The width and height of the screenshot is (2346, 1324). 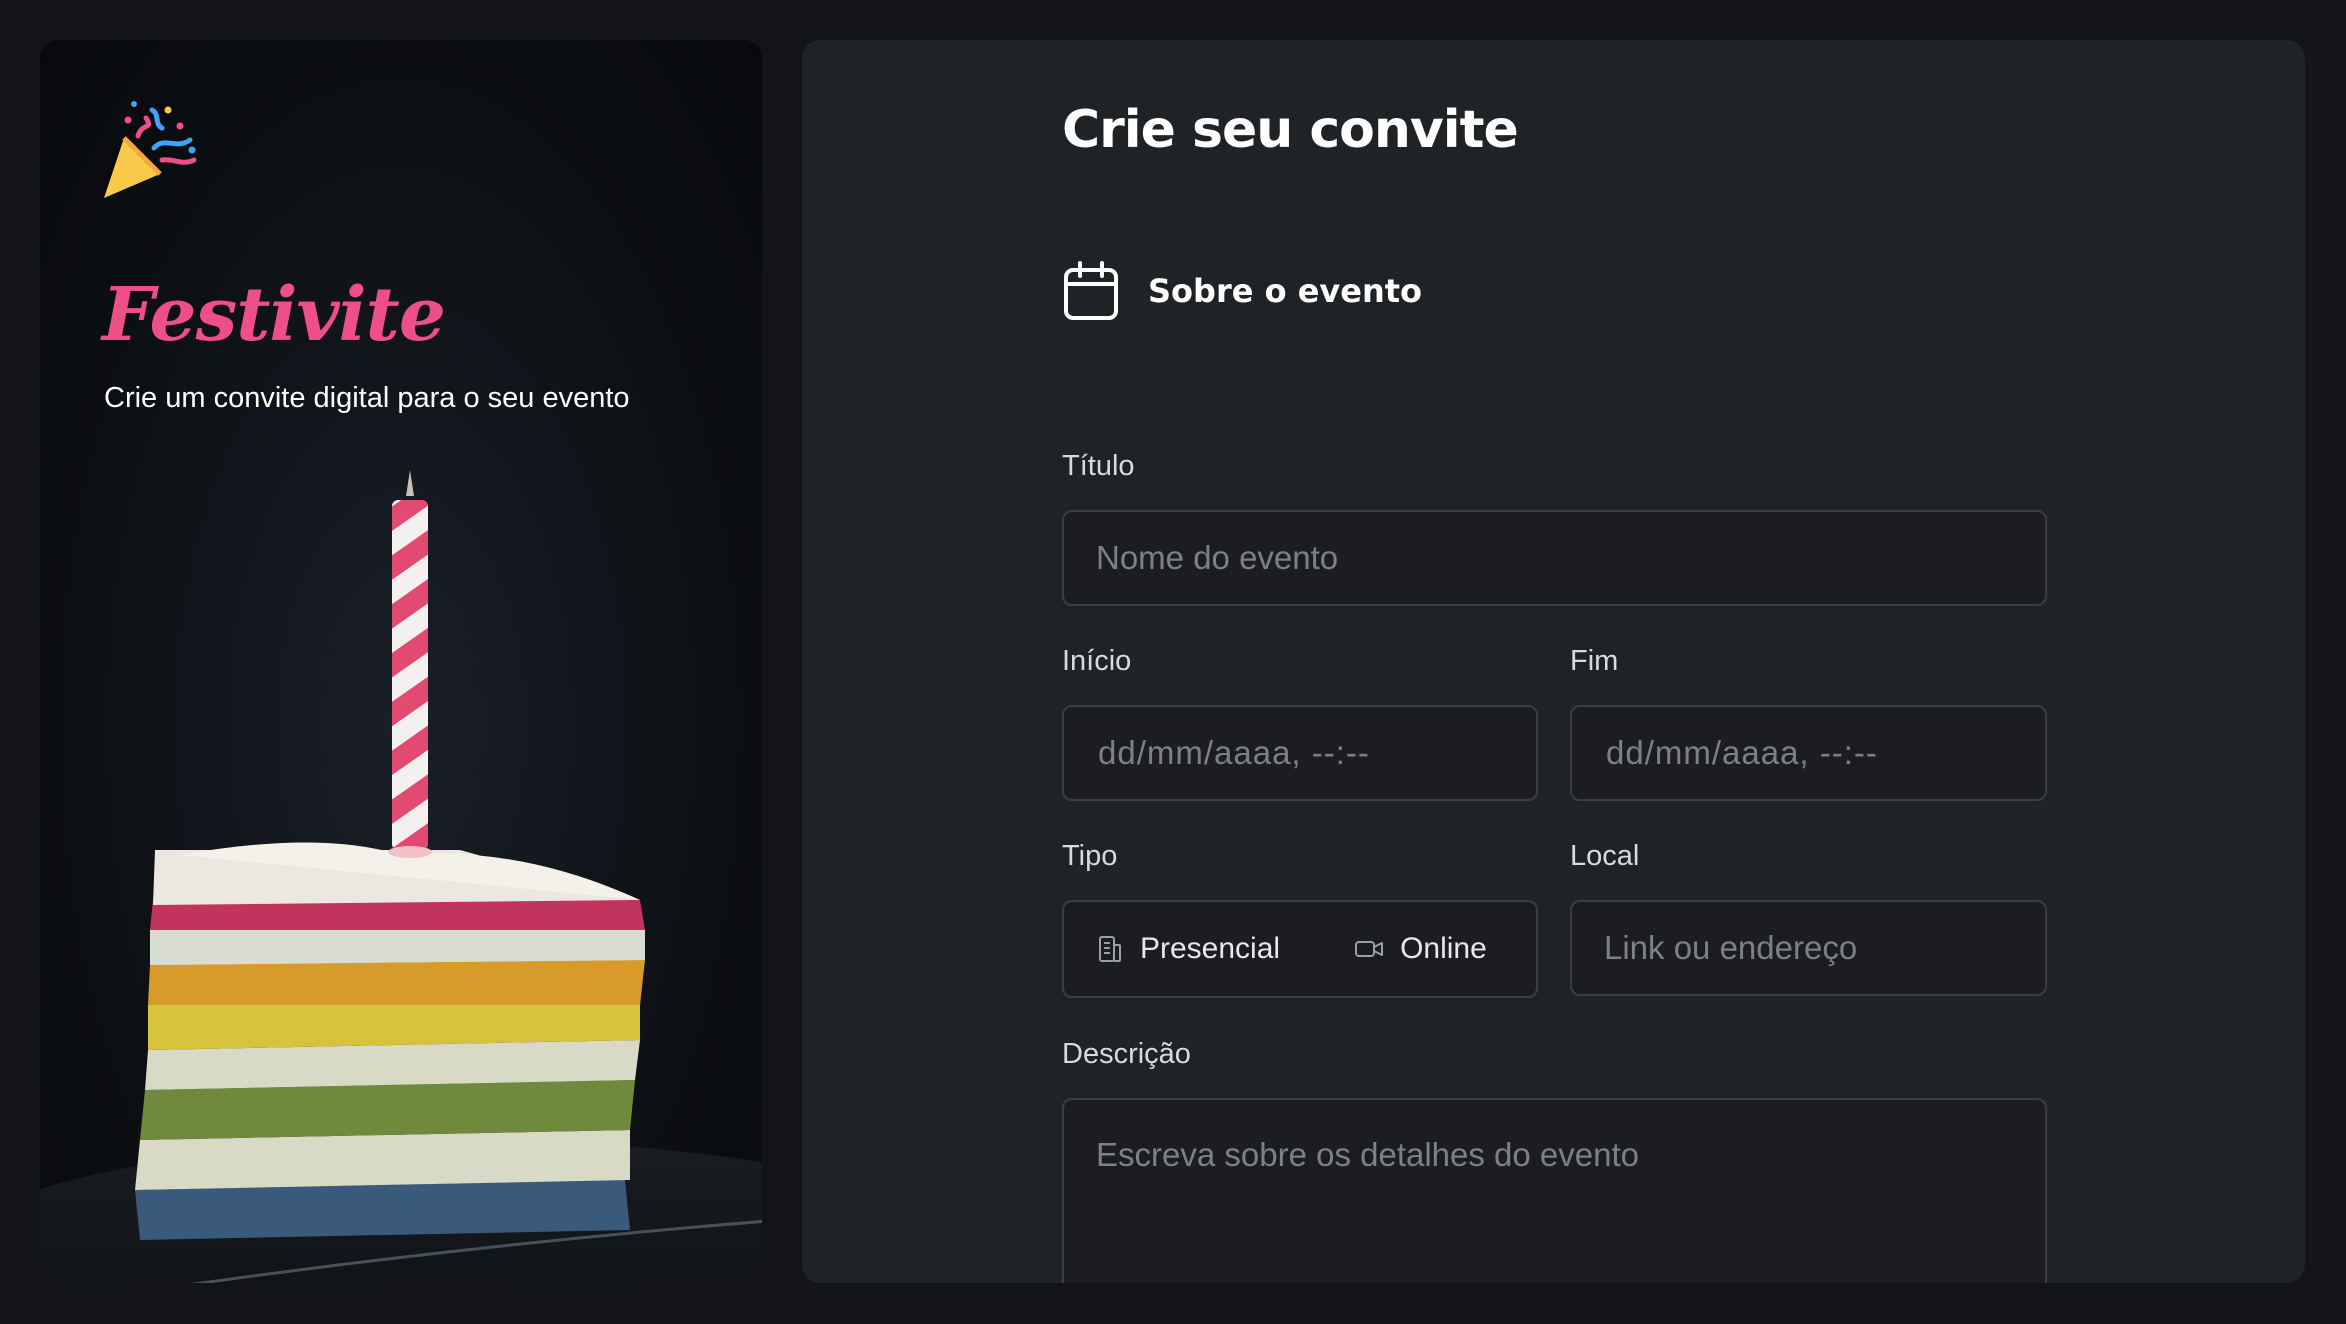 What do you see at coordinates (150, 149) in the screenshot?
I see `party-popper-icon` at bounding box center [150, 149].